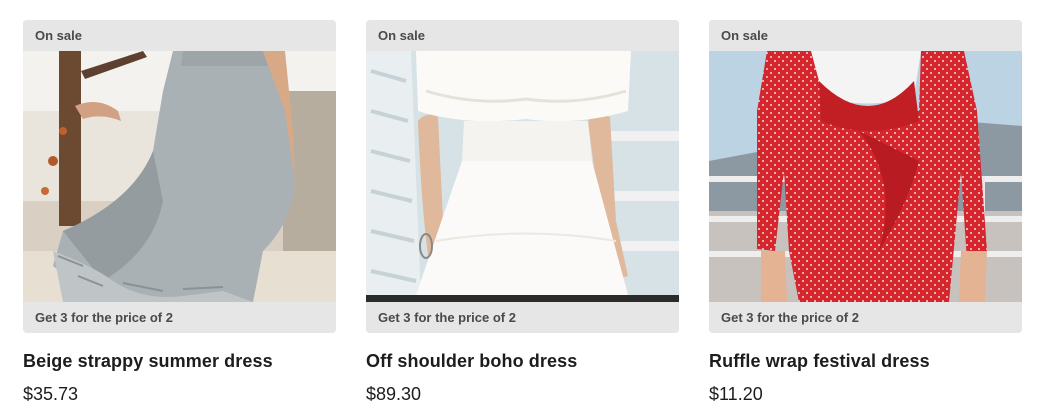  What do you see at coordinates (865, 361) in the screenshot?
I see `product-title: Ruffle wrap festival dress` at bounding box center [865, 361].